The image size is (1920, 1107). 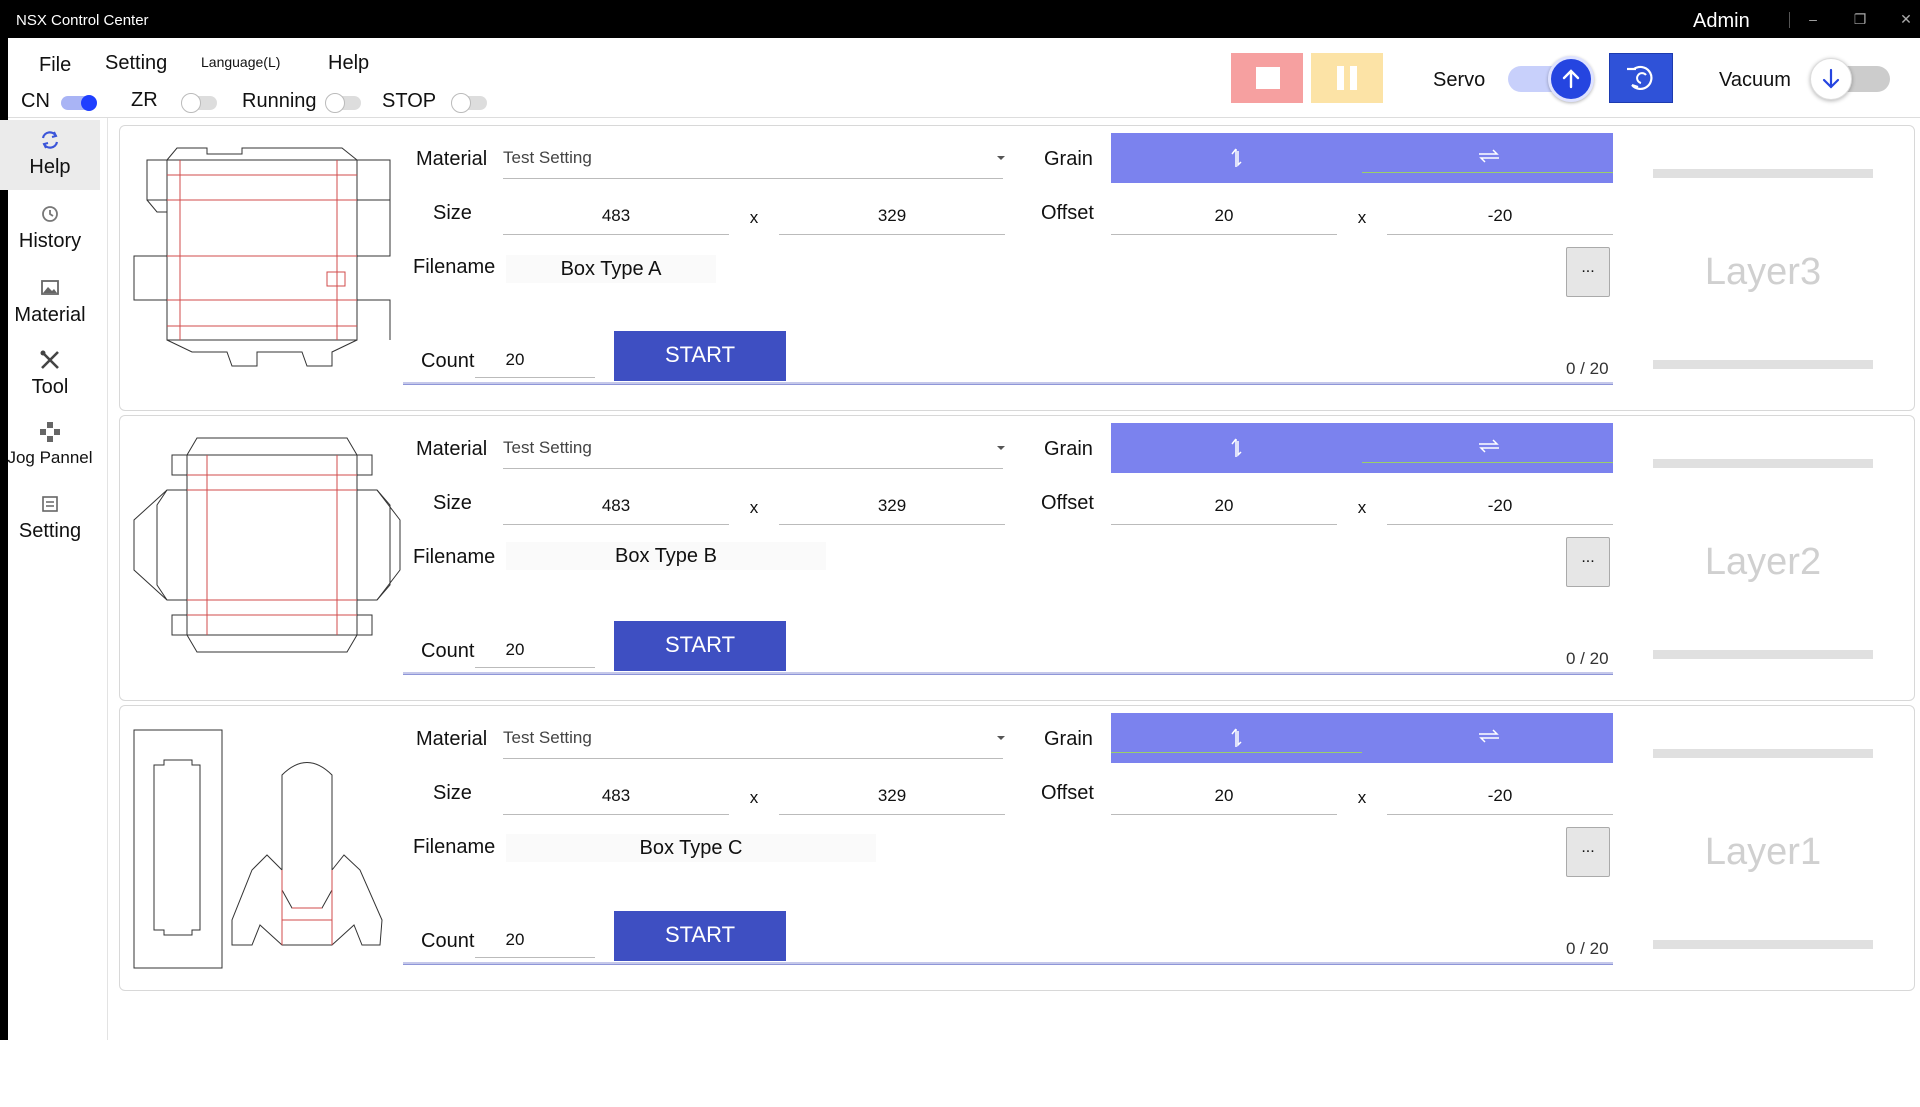 What do you see at coordinates (50, 155) in the screenshot?
I see `sidebar-item-help: Help` at bounding box center [50, 155].